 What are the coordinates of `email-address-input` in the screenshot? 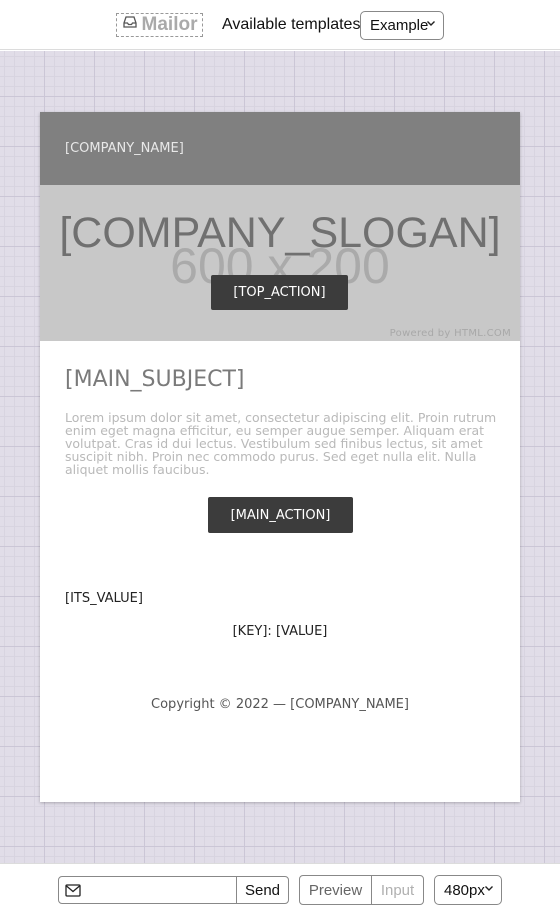 It's located at (148, 890).